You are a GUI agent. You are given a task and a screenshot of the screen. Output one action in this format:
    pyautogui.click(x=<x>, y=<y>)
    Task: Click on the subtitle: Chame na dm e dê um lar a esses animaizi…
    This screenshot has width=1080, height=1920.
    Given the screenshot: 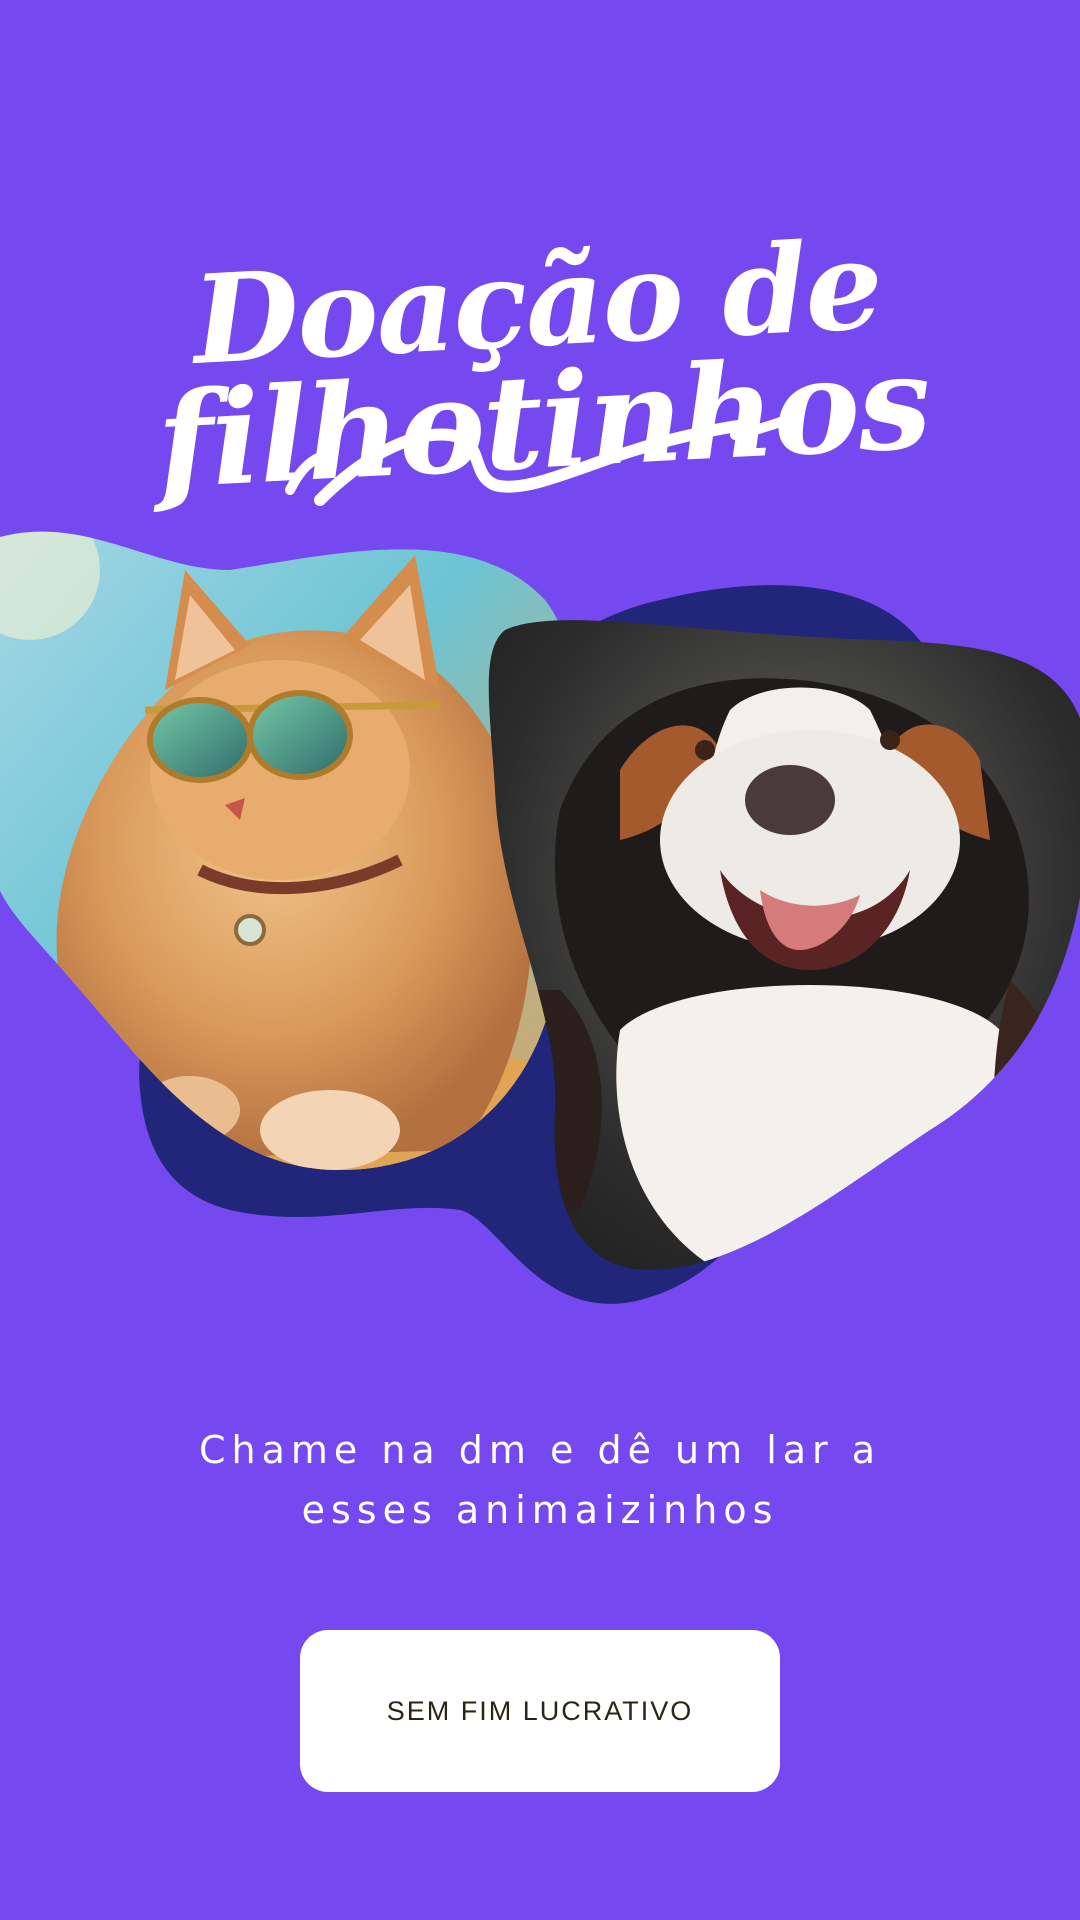 What is the action you would take?
    pyautogui.click(x=540, y=1480)
    